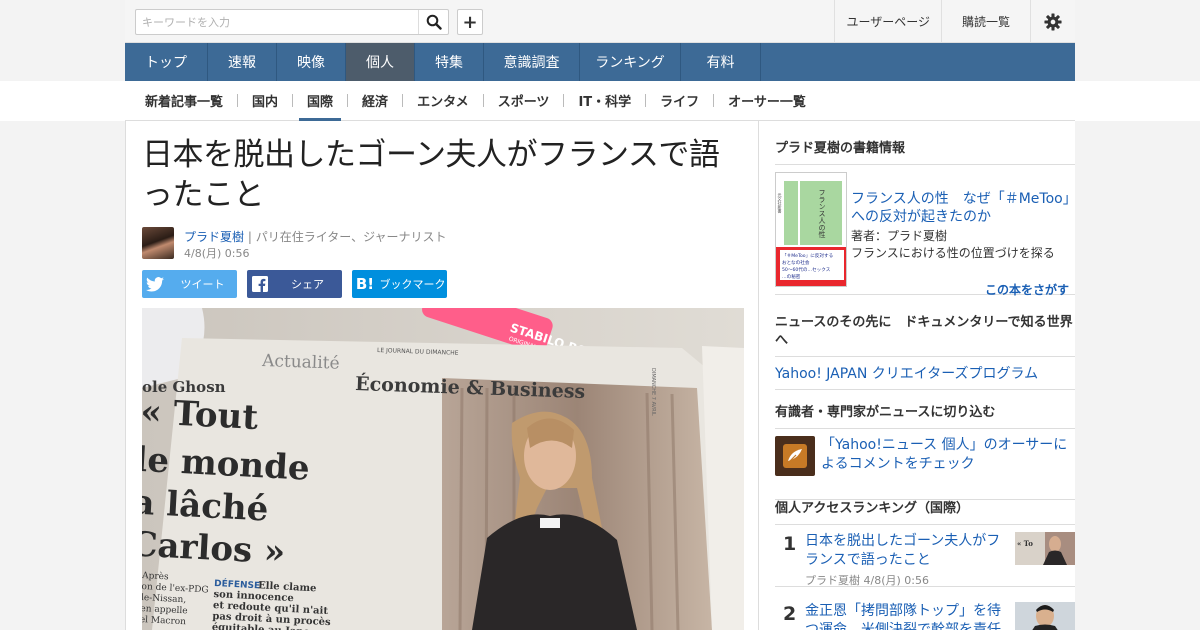 The height and width of the screenshot is (630, 1200). What do you see at coordinates (767, 101) in the screenshot?
I see `subnav-authors: オーサー一覧` at bounding box center [767, 101].